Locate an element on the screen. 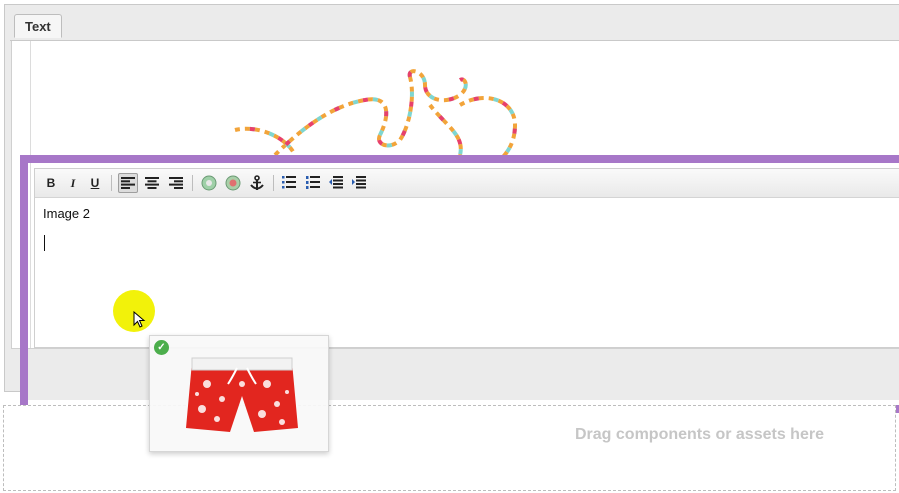 The image size is (899, 493). check-icon: ✓ is located at coordinates (161, 347).